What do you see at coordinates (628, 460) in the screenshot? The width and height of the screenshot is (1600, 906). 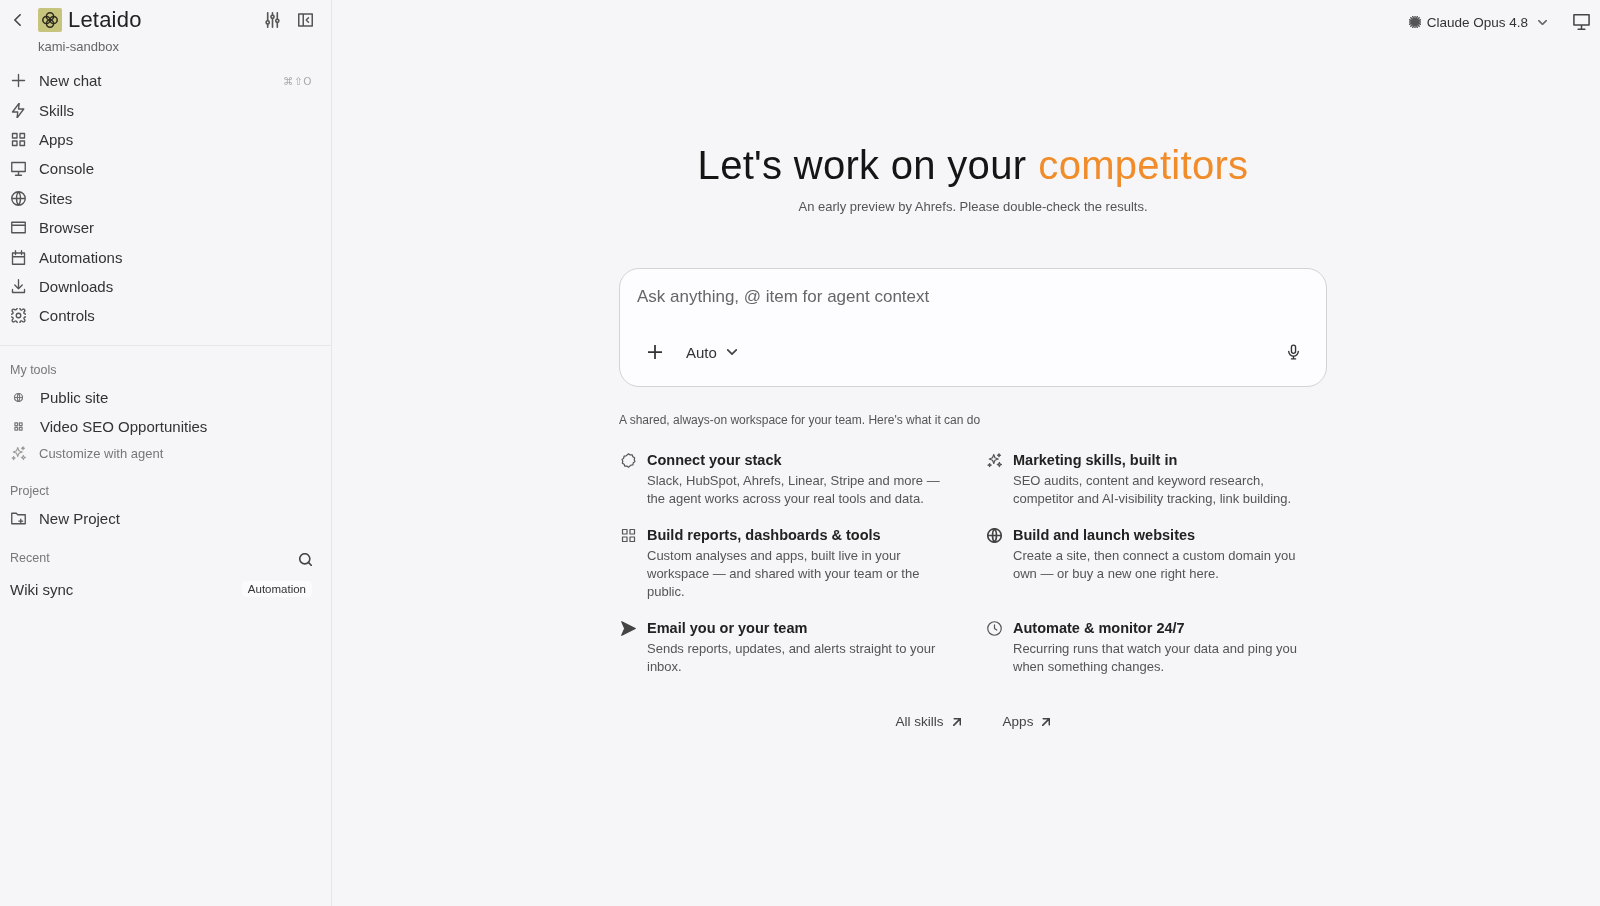 I see `seal-icon` at bounding box center [628, 460].